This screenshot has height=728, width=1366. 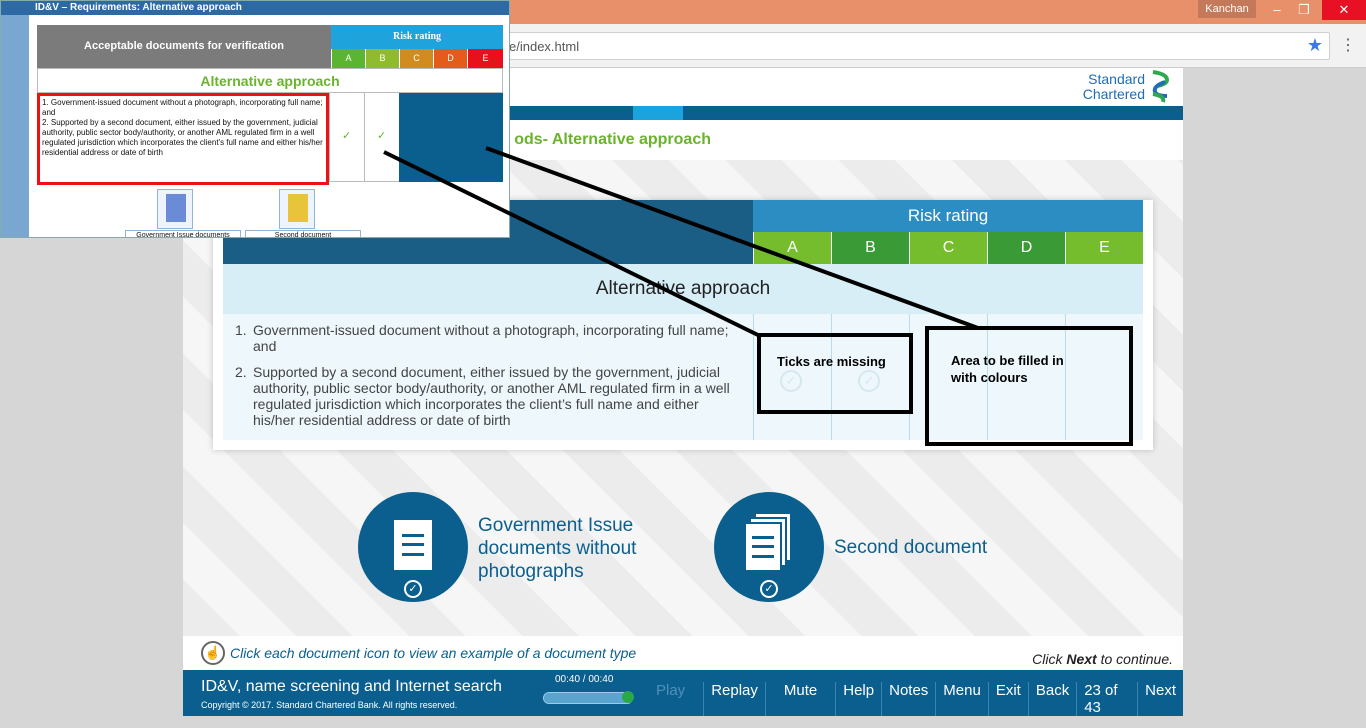 What do you see at coordinates (1029, 386) in the screenshot?
I see `annotation-fill-box: Area to be filled in with colours` at bounding box center [1029, 386].